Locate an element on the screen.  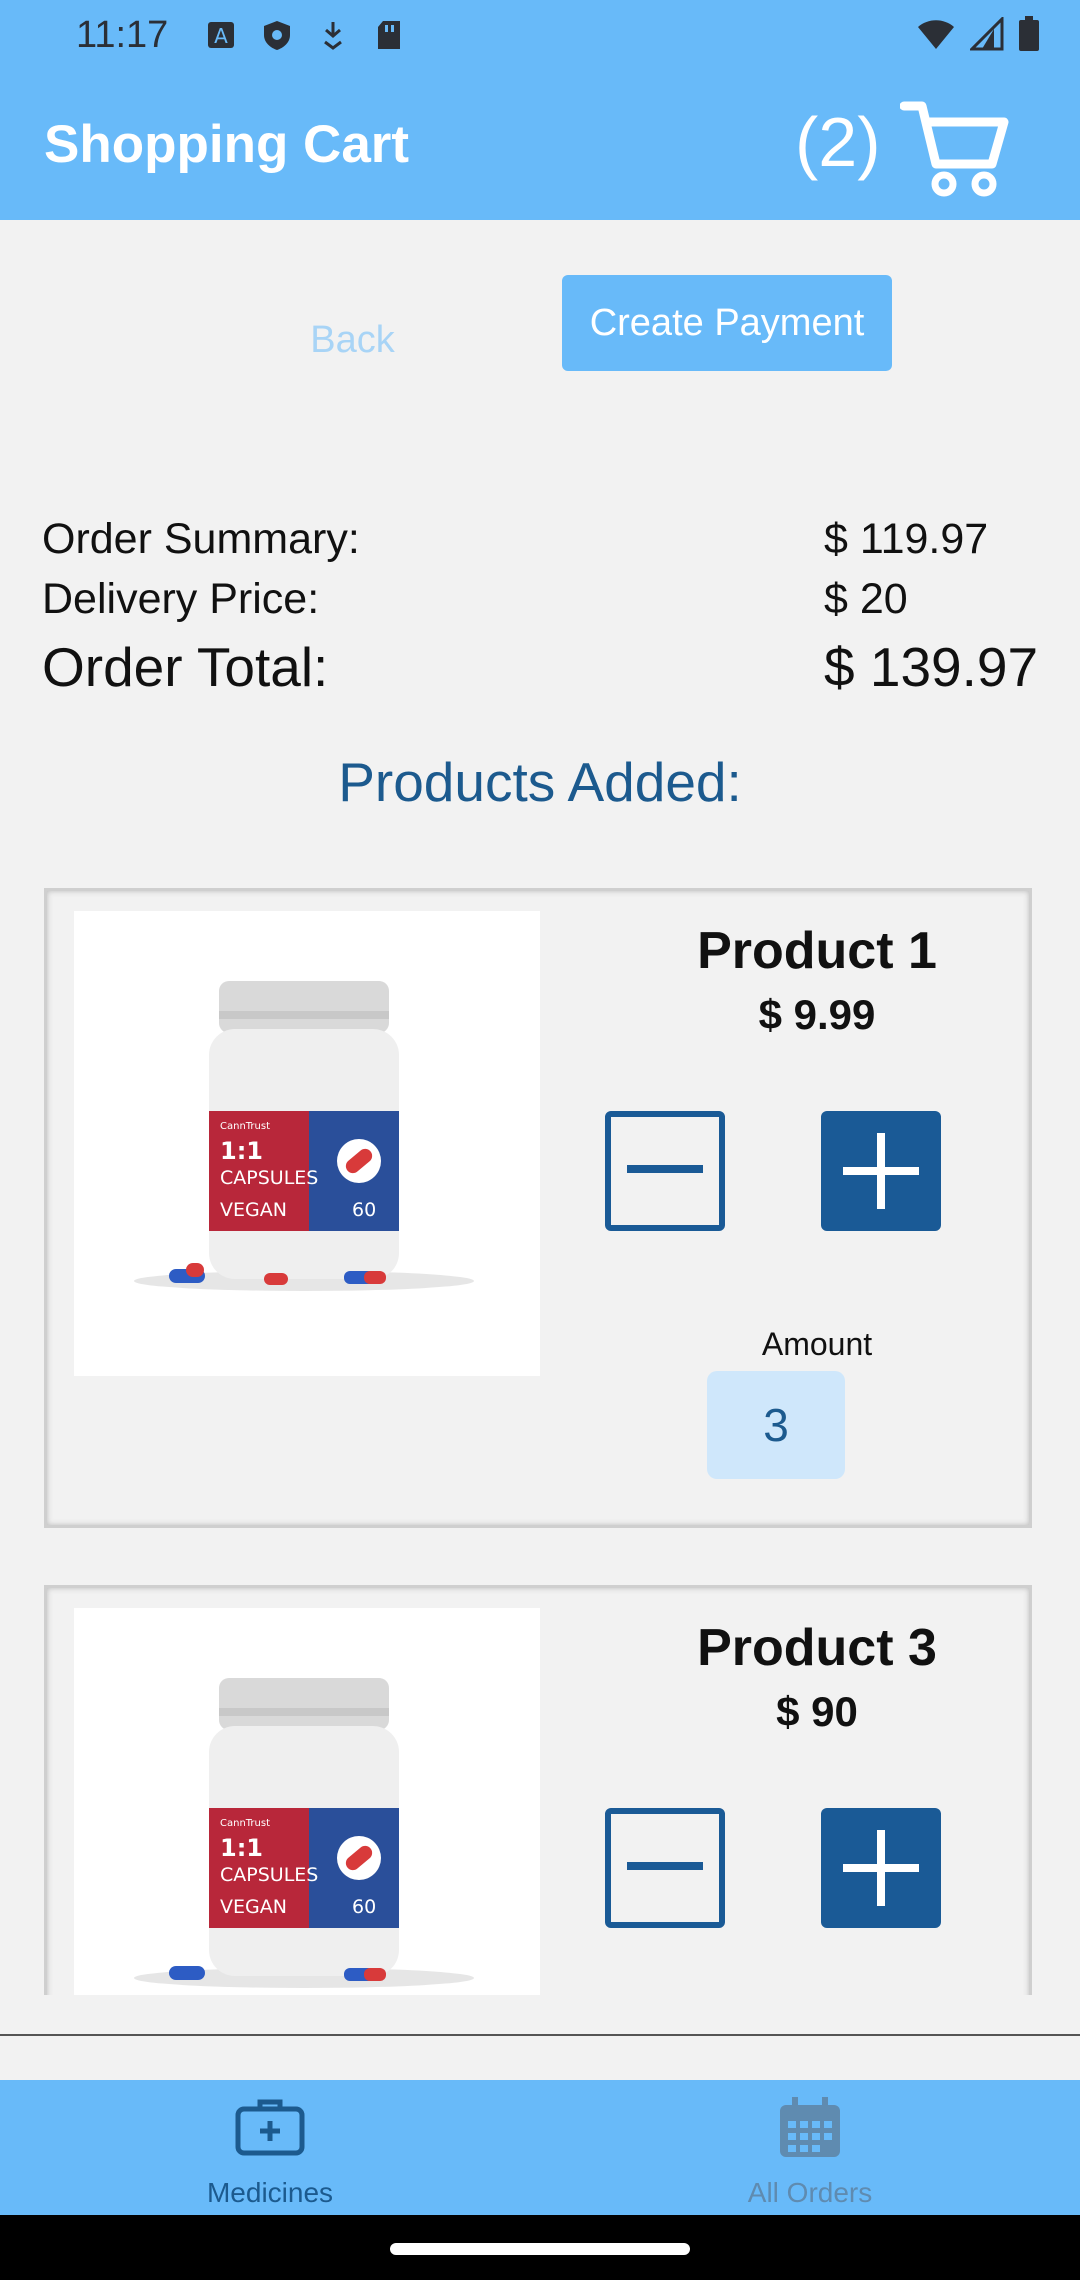
order-summary-label: Order Summary: is located at coordinates (201, 539).